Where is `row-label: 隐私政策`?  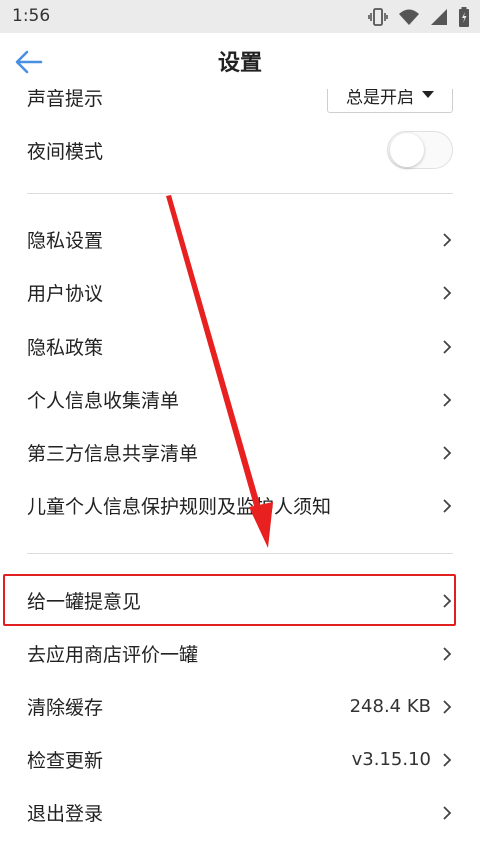
row-label: 隐私政策 is located at coordinates (65, 348).